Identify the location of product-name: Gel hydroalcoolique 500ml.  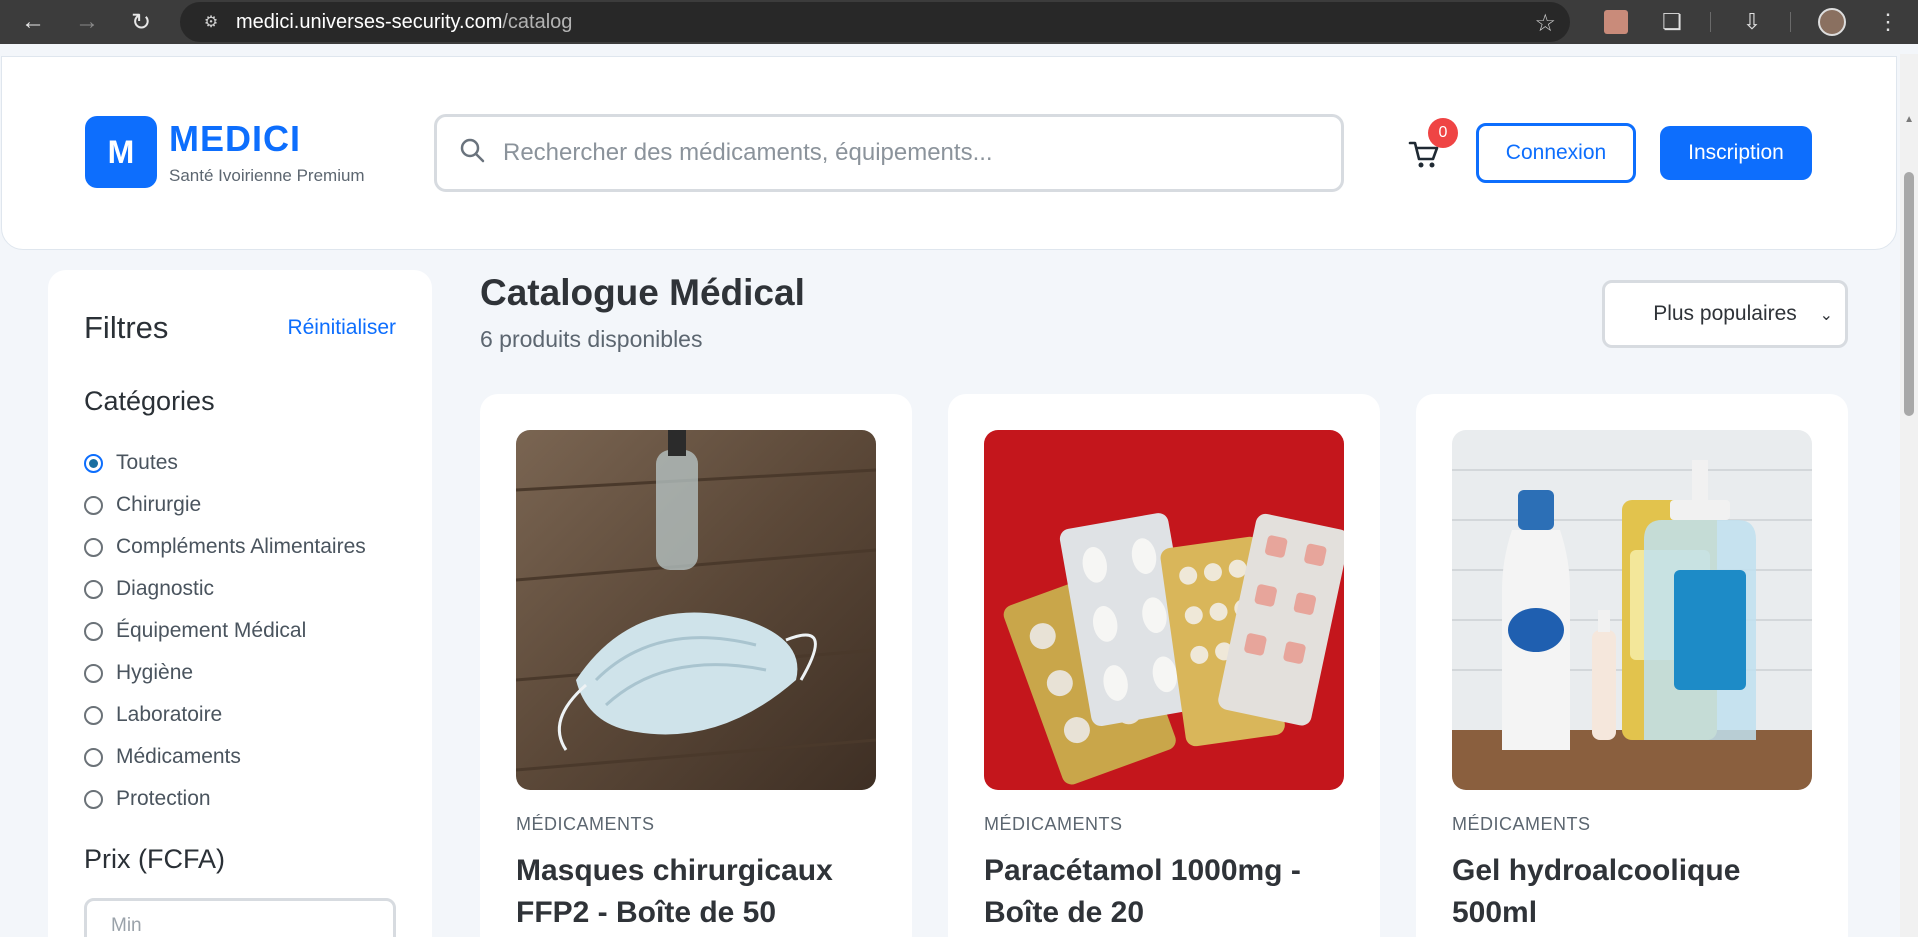
(1637, 892).